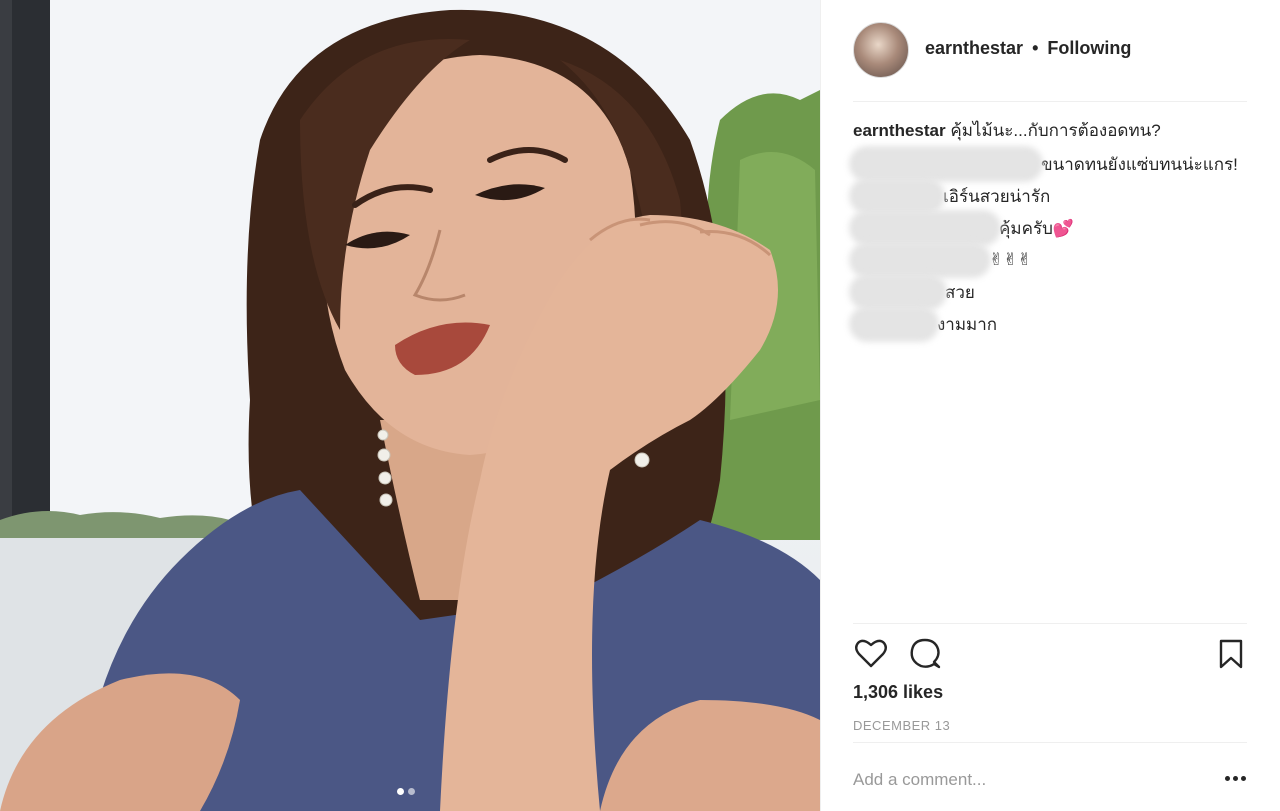  I want to click on actions-divider, so click(1050, 623).